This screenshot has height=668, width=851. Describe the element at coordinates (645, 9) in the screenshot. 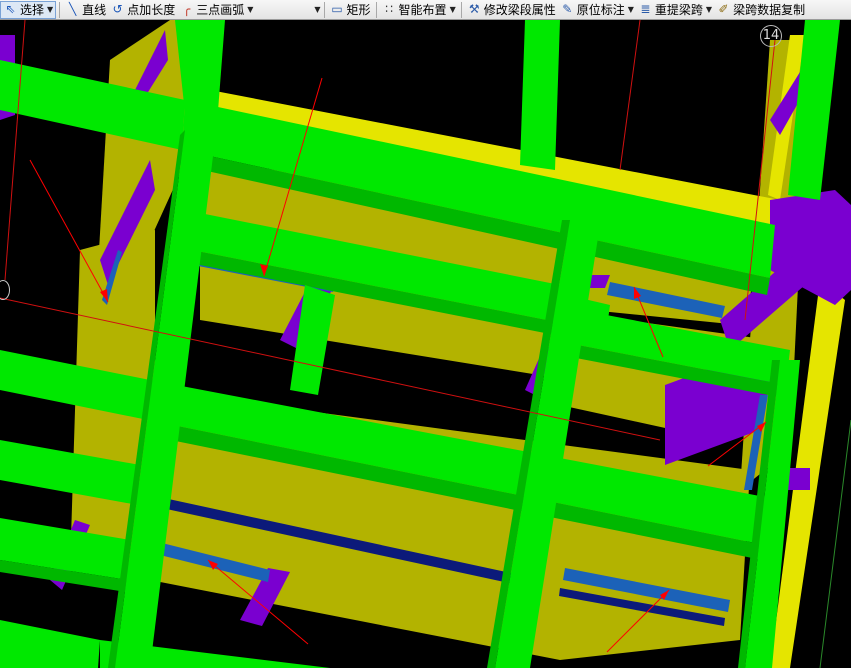

I see `repick-span-icon: ≣` at that location.